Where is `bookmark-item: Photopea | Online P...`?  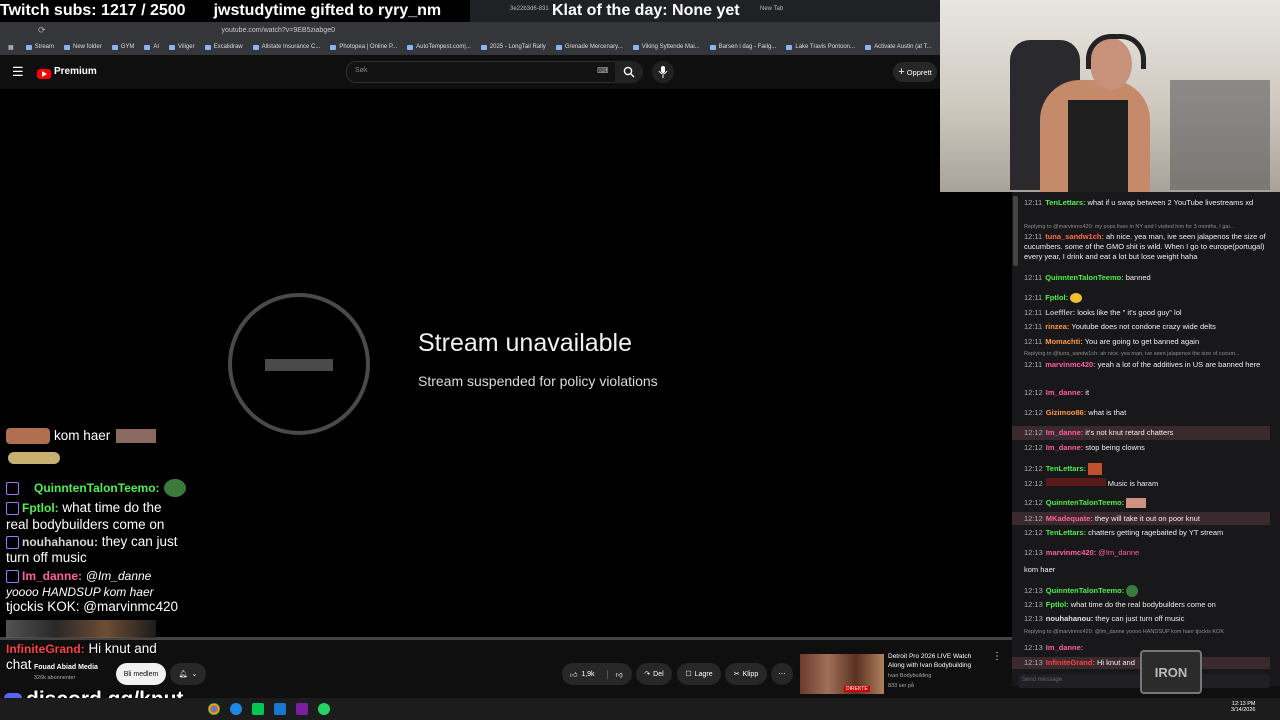
bookmark-item: Photopea | Online P... is located at coordinates (363, 47).